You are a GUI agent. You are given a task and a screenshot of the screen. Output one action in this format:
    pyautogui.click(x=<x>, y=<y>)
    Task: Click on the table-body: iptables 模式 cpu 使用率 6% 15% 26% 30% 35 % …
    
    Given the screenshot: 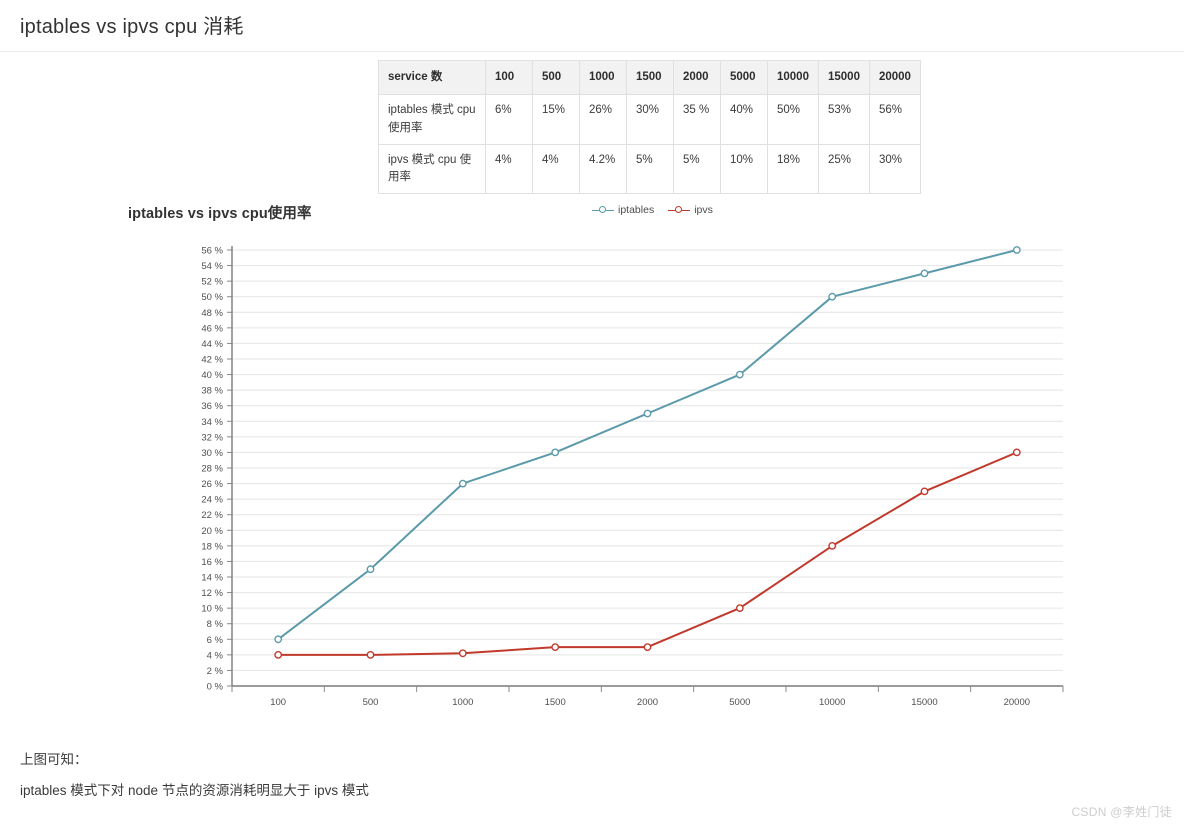 What is the action you would take?
    pyautogui.click(x=649, y=144)
    